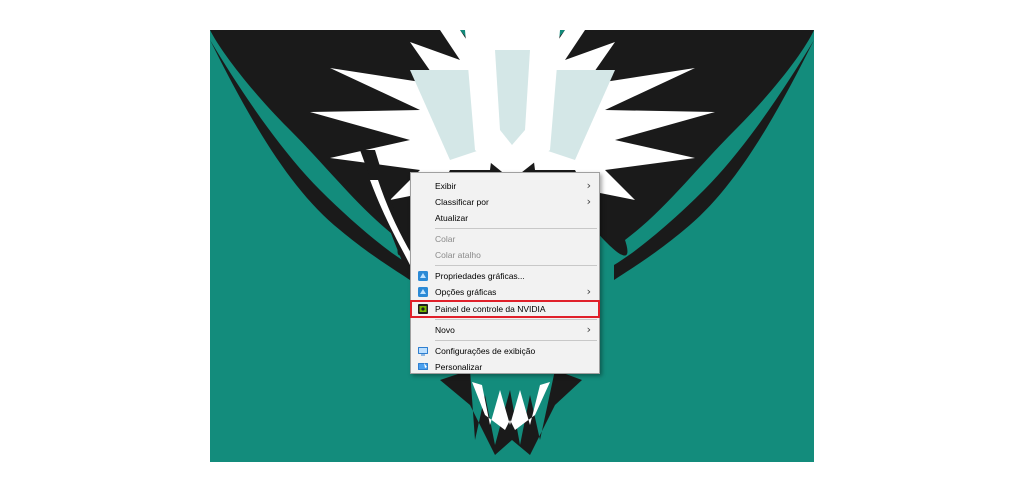 This screenshot has height=493, width=1024. Describe the element at coordinates (505, 239) in the screenshot. I see `menu-item-colar: Colar` at that location.